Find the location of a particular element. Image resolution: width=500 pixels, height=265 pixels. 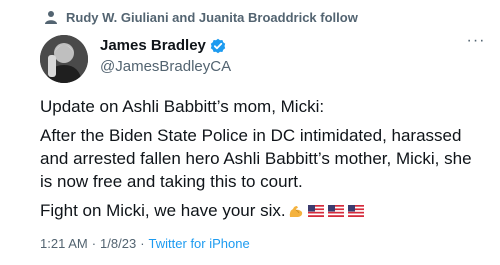

tweet-date: 1/8/23 is located at coordinates (118, 243).